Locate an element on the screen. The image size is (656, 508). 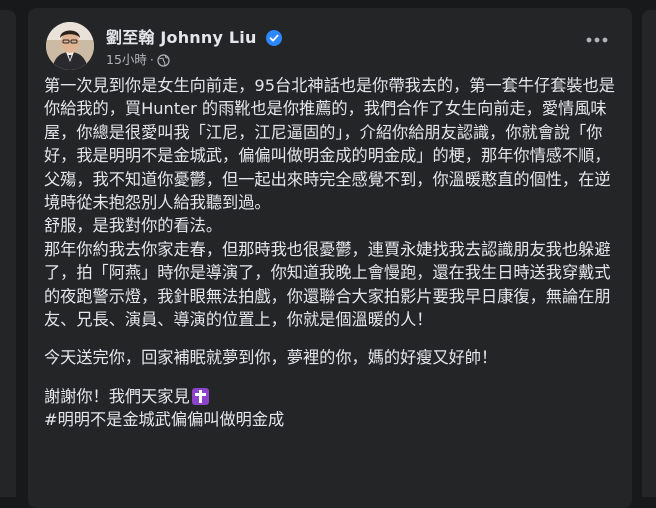
verified-badge-icon is located at coordinates (274, 40).